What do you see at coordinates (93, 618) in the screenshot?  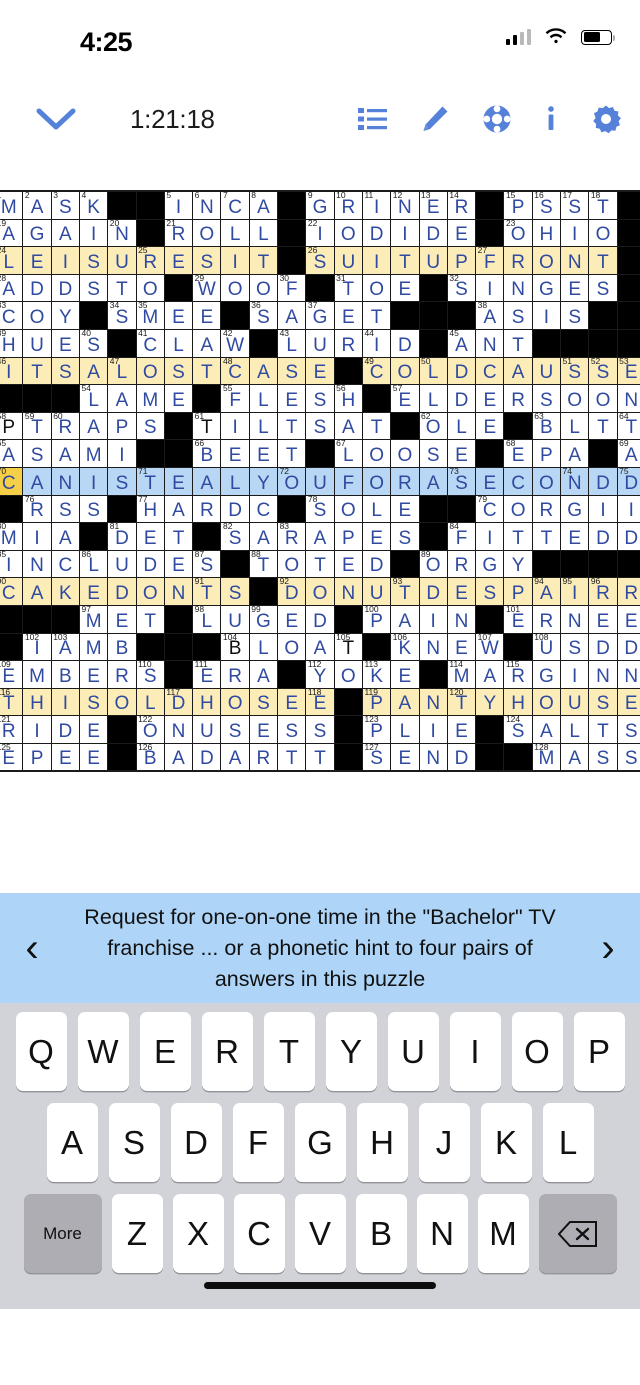 I see `grid-cell: 97 M` at bounding box center [93, 618].